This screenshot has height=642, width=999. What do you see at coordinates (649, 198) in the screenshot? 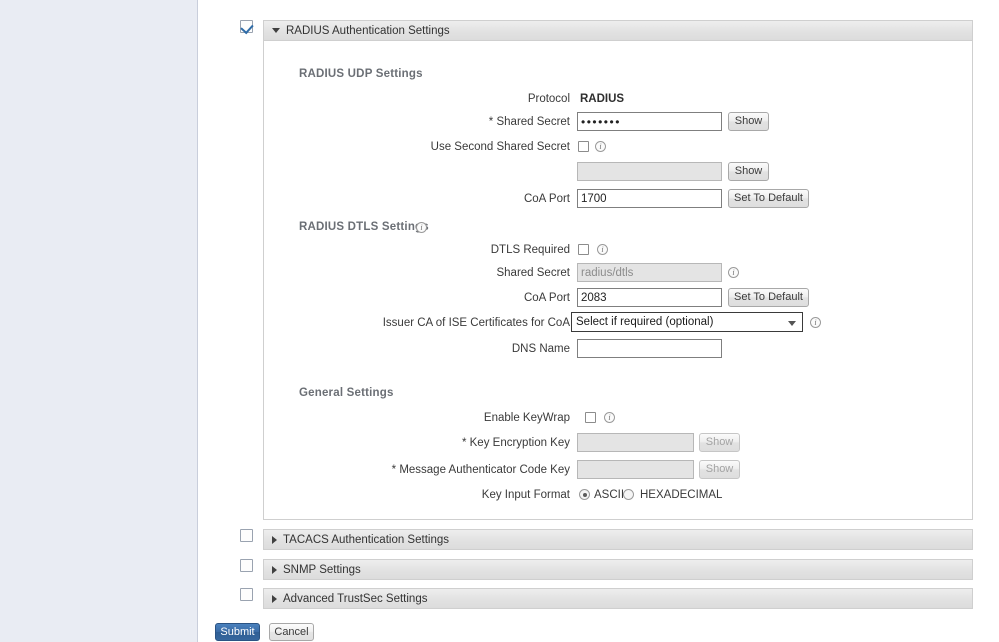
I see `udp-coa-port-input` at bounding box center [649, 198].